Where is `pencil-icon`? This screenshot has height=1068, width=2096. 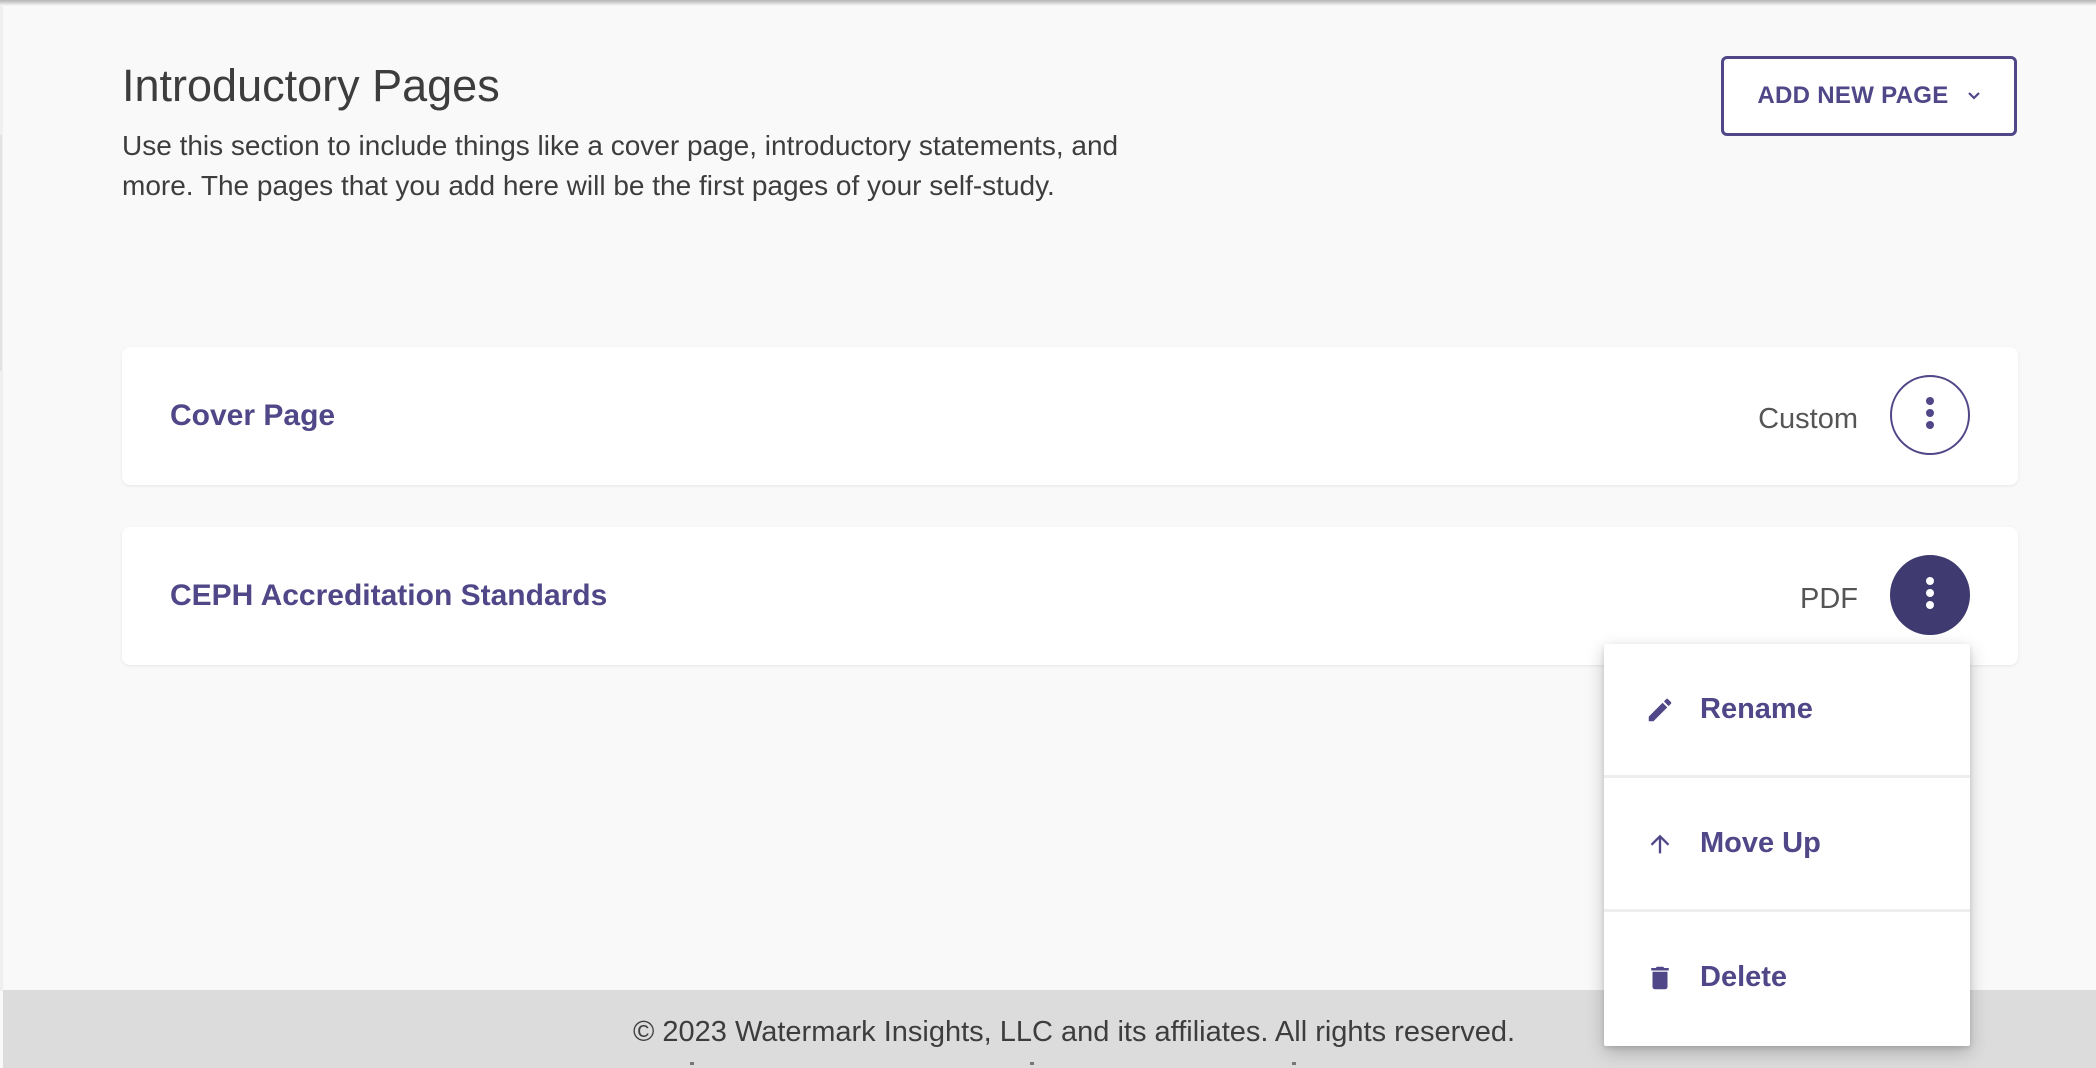
pencil-icon is located at coordinates (1660, 710).